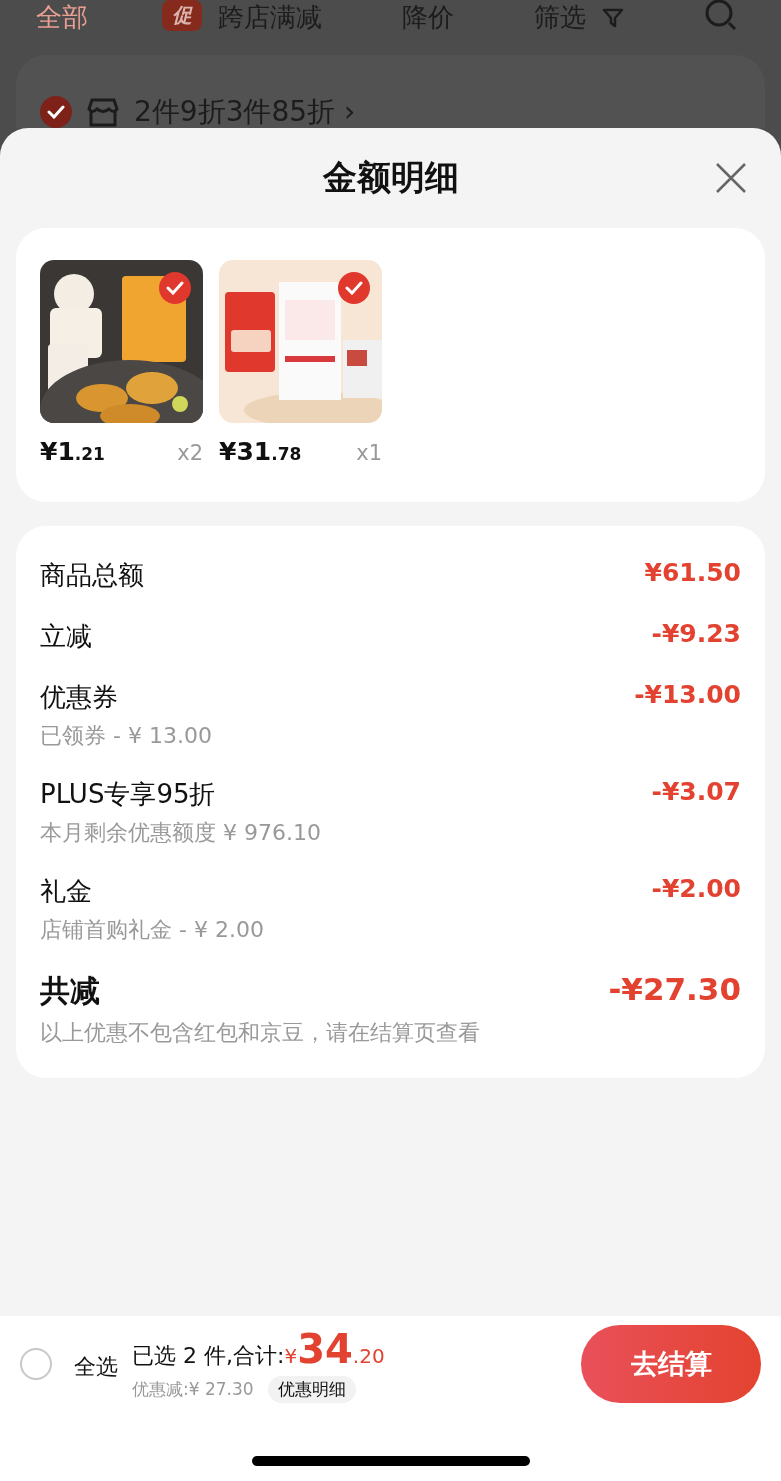  Describe the element at coordinates (182, 15) in the screenshot. I see `promo-badge: 促` at that location.